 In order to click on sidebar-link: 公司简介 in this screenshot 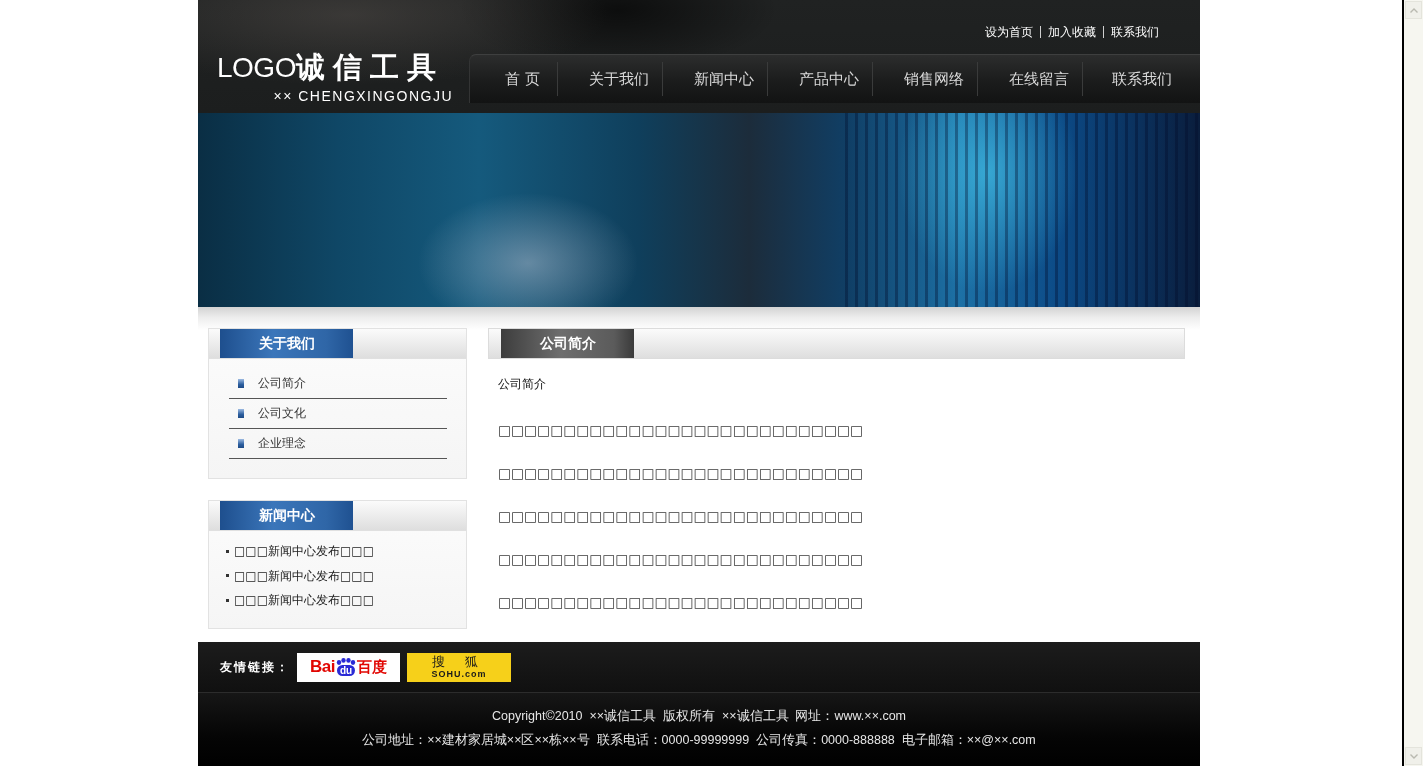, I will do `click(338, 384)`.